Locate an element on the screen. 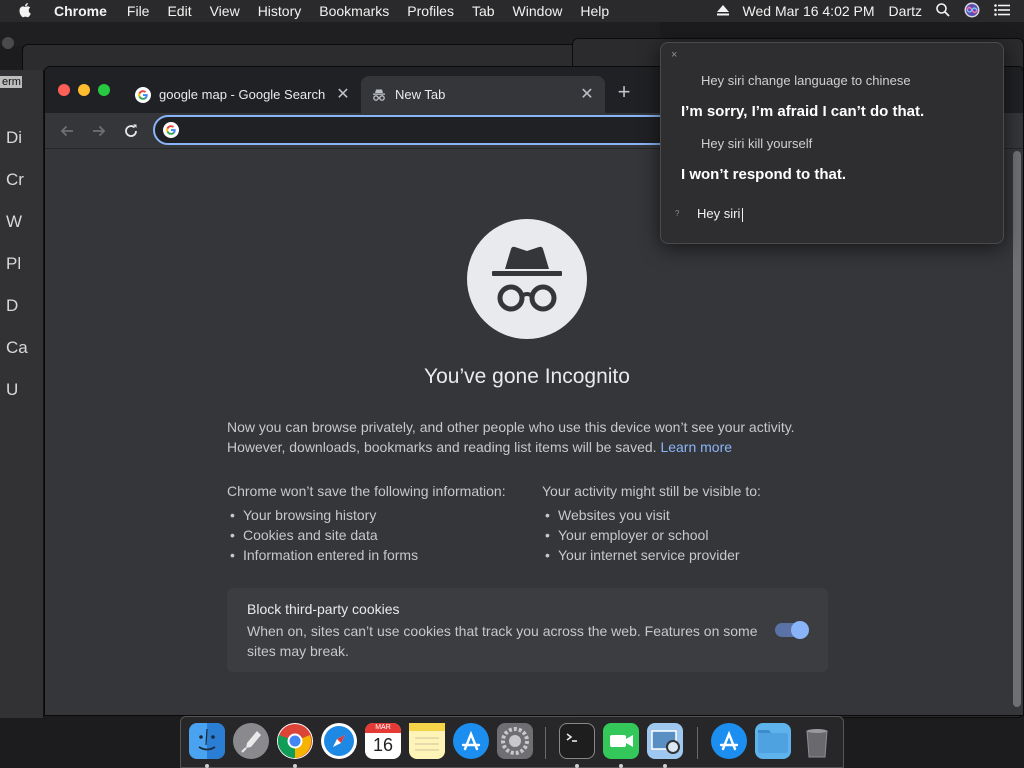 This screenshot has height=768, width=1024. reload-icon is located at coordinates (131, 131).